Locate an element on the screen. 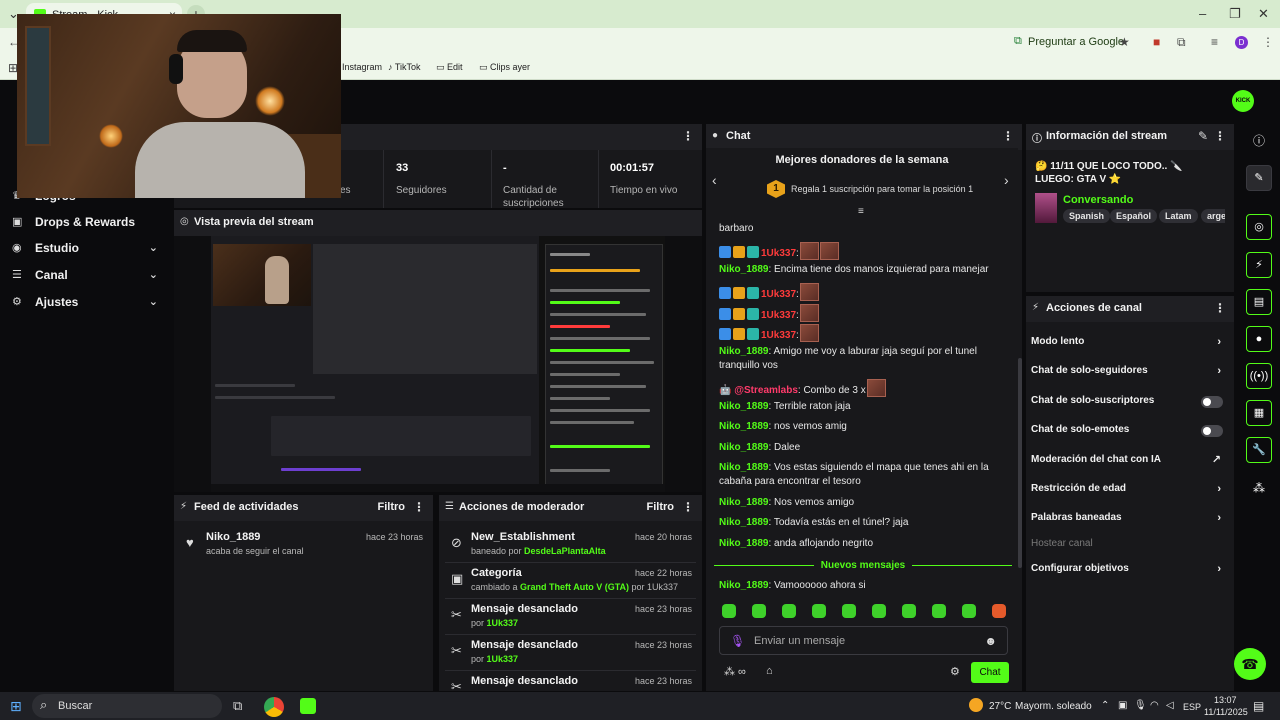 This screenshot has width=1280, height=720. action-age-restriction: Restricción de edad › is located at coordinates (1129, 489).